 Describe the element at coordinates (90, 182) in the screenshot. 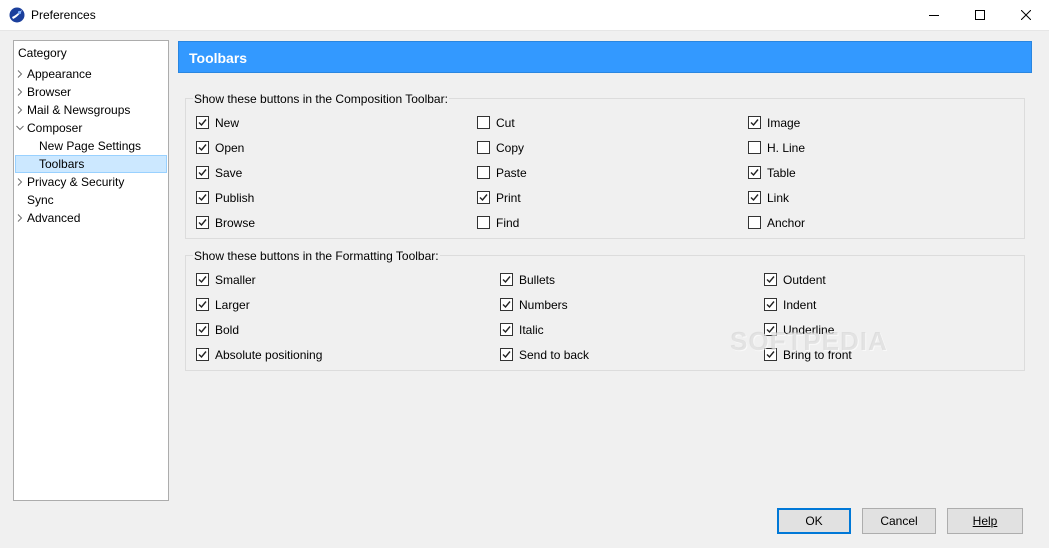

I see `sidebar-item-privacy-security: Privacy & Security` at that location.